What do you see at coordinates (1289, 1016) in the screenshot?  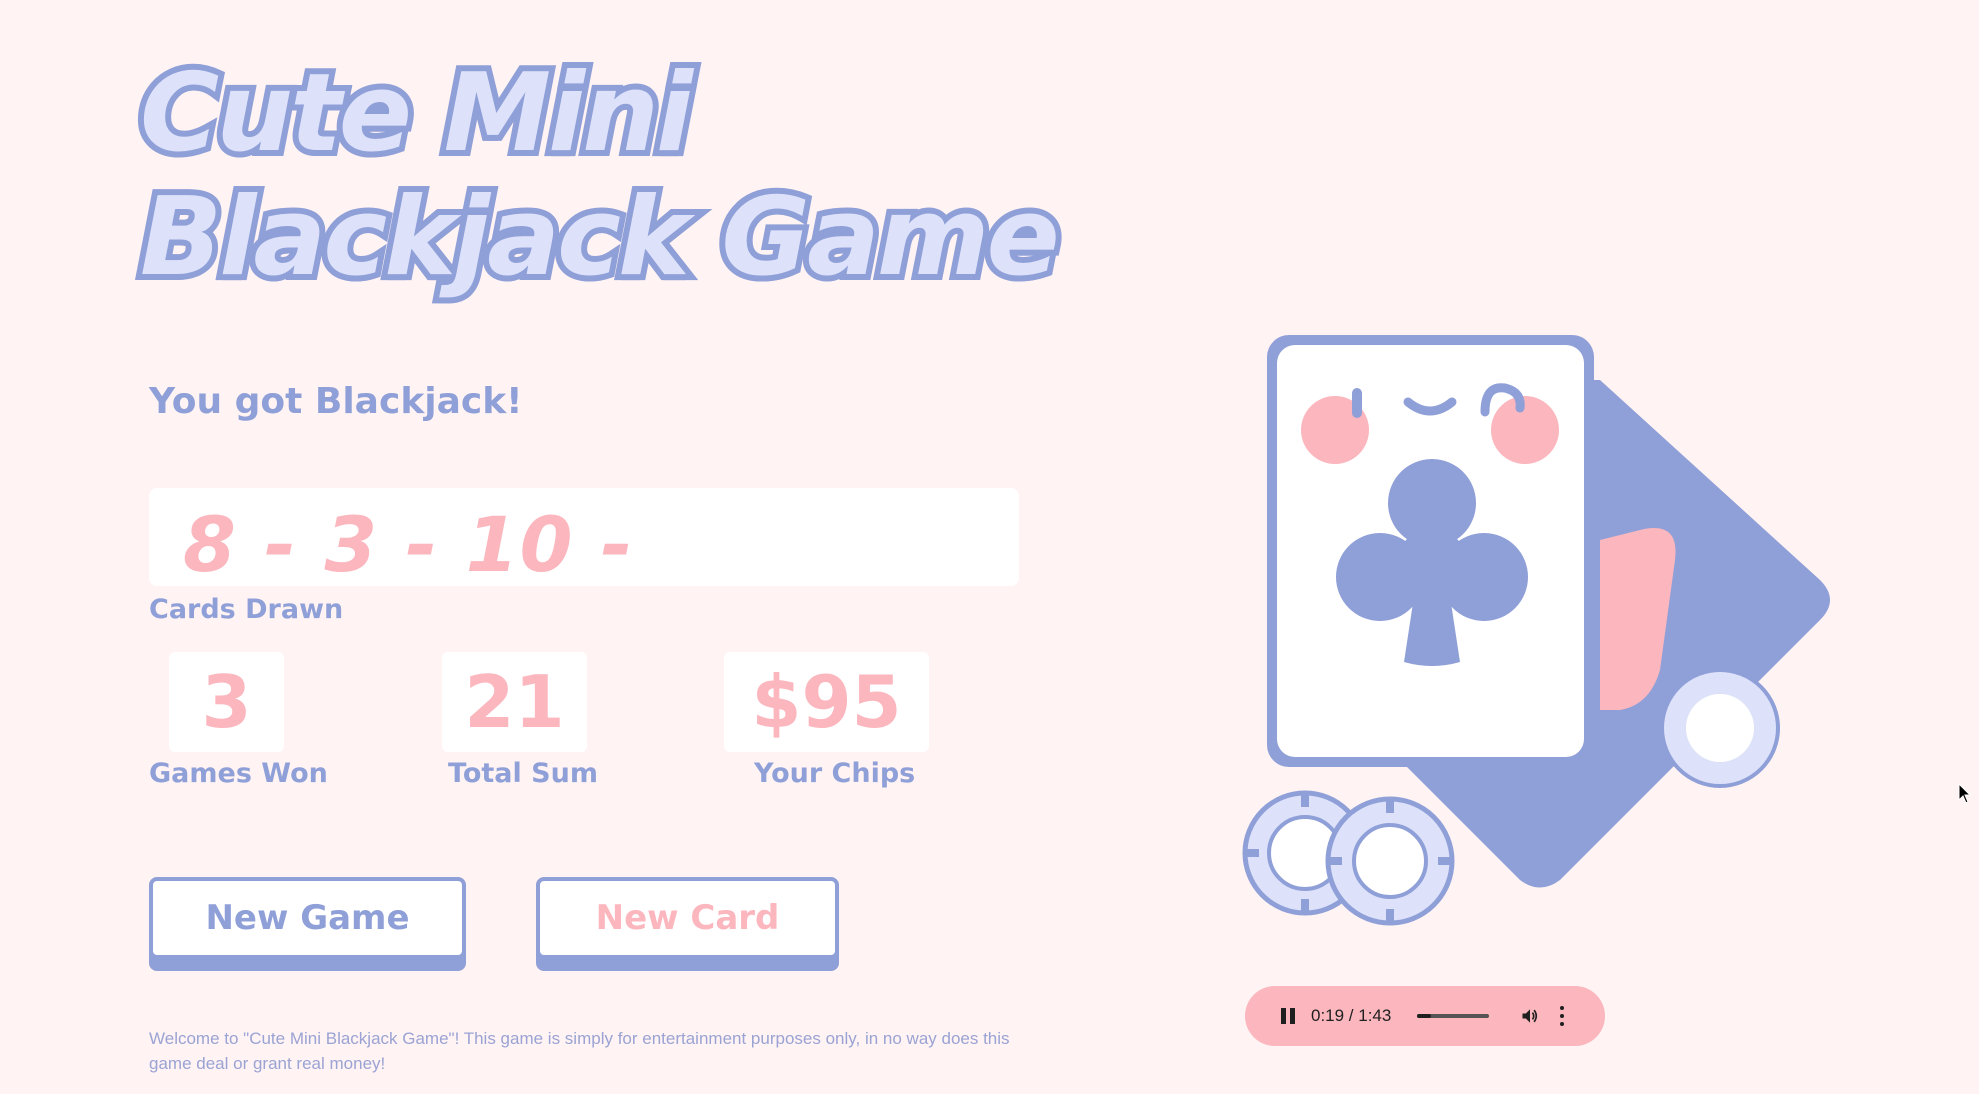 I see `pause-icon` at bounding box center [1289, 1016].